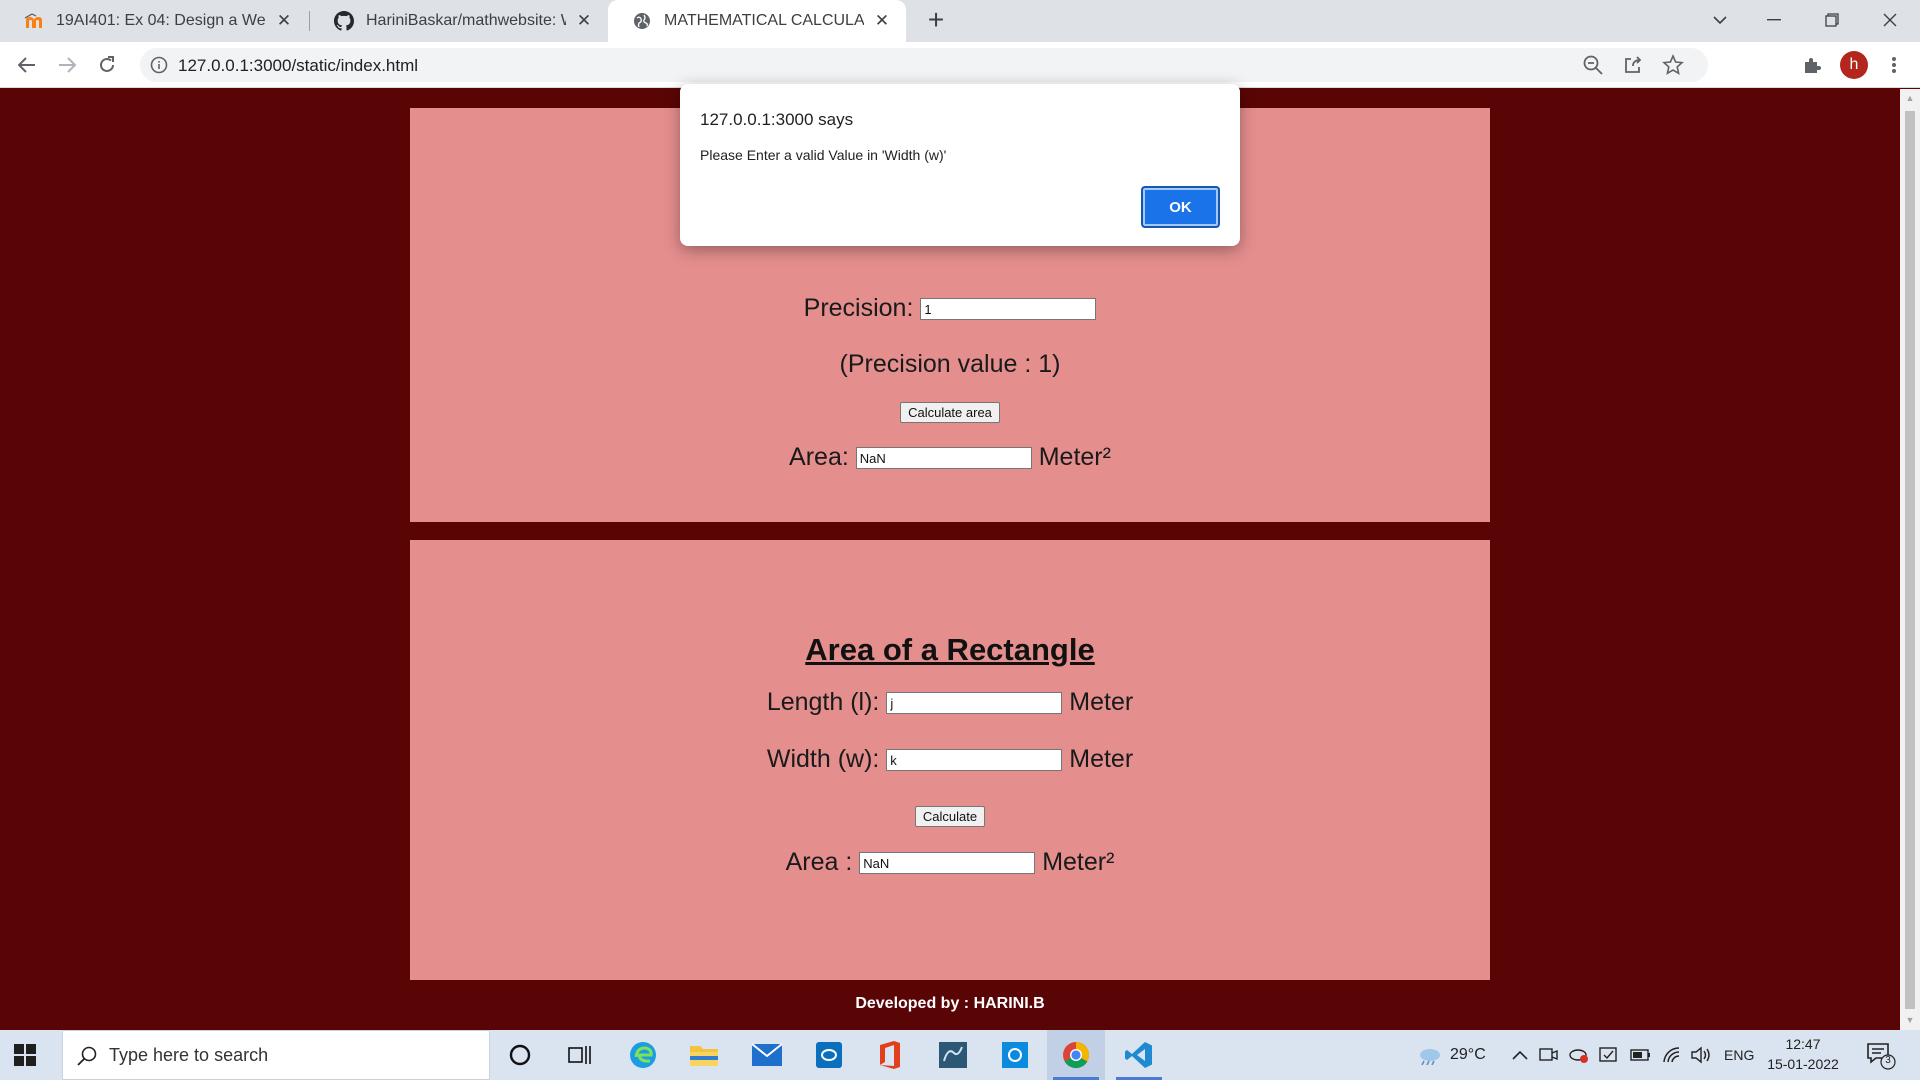  I want to click on temperature-text: 29°C, so click(1468, 1054).